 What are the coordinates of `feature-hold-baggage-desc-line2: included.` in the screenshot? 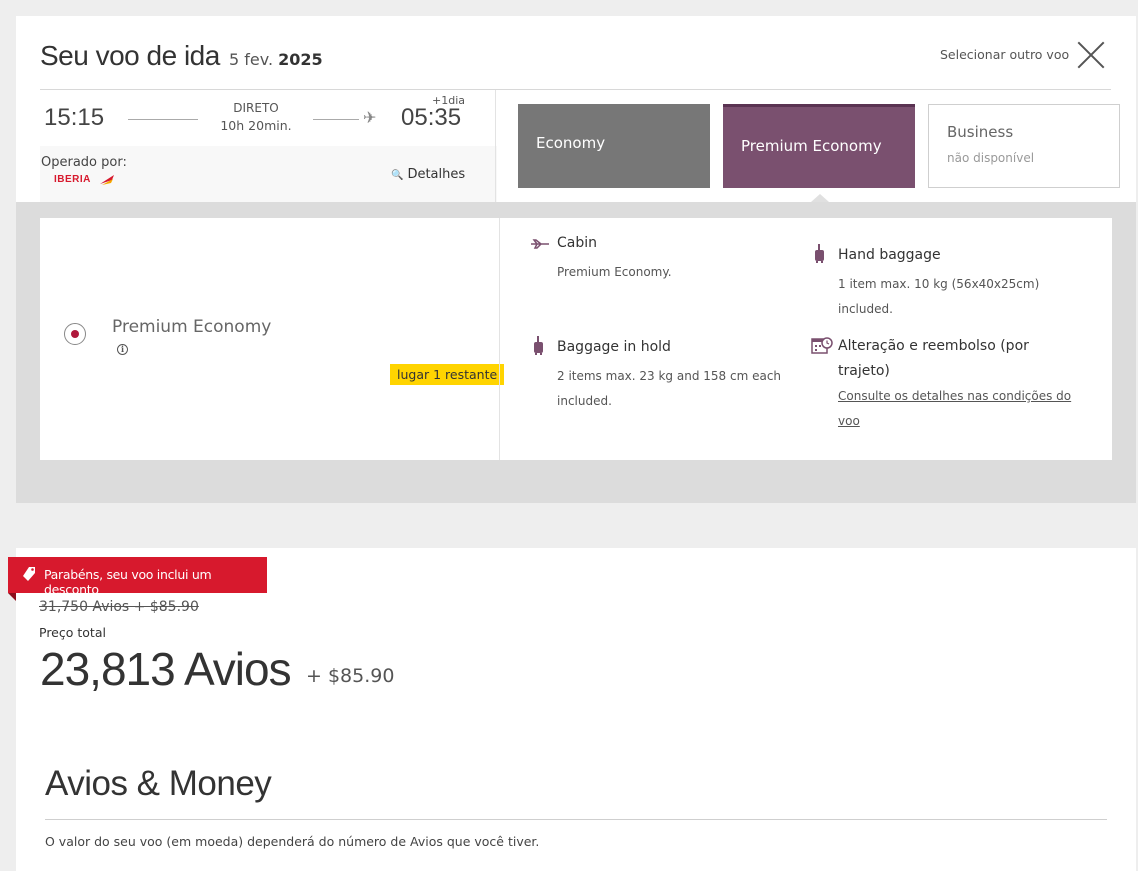 It's located at (584, 401).